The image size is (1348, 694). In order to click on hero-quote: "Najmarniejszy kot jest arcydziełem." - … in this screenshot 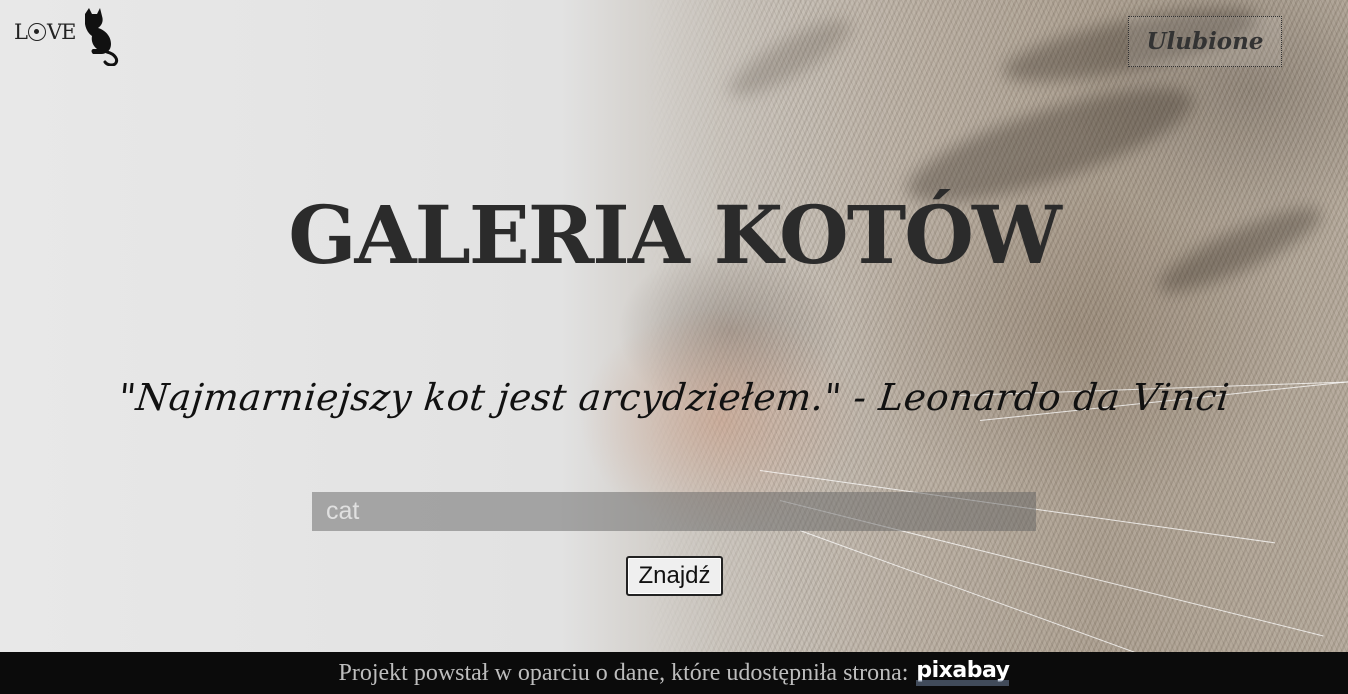, I will do `click(674, 397)`.